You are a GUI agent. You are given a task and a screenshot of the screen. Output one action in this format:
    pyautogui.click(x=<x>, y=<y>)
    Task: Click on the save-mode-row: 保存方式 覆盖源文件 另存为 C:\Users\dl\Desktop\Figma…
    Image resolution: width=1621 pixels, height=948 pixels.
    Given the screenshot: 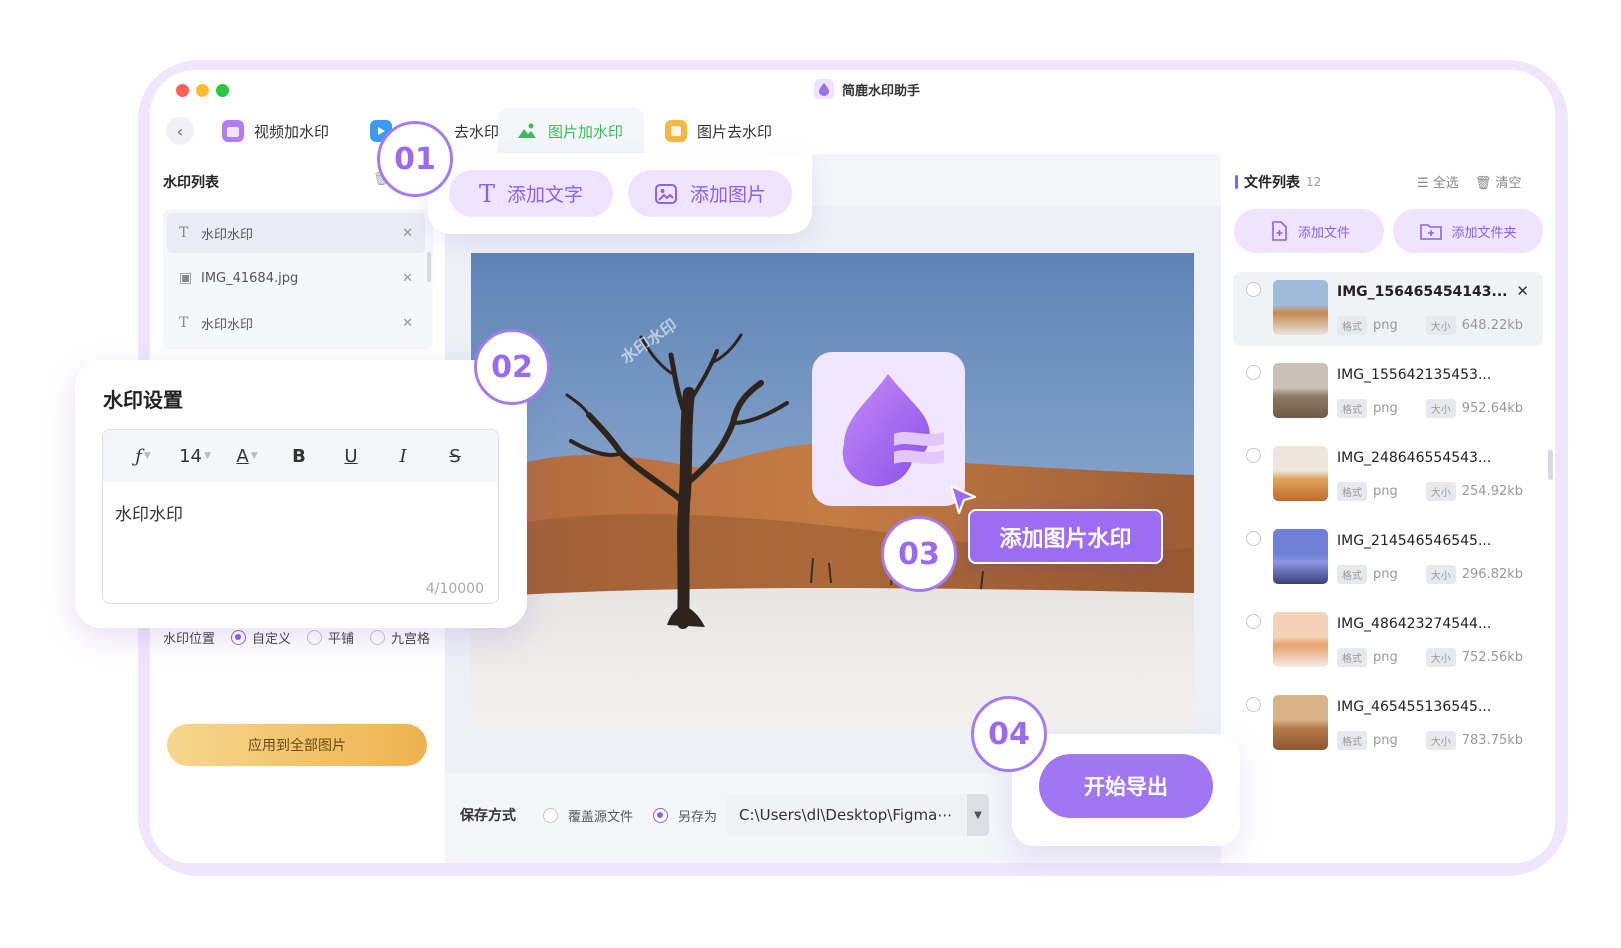 What is the action you would take?
    pyautogui.click(x=725, y=815)
    